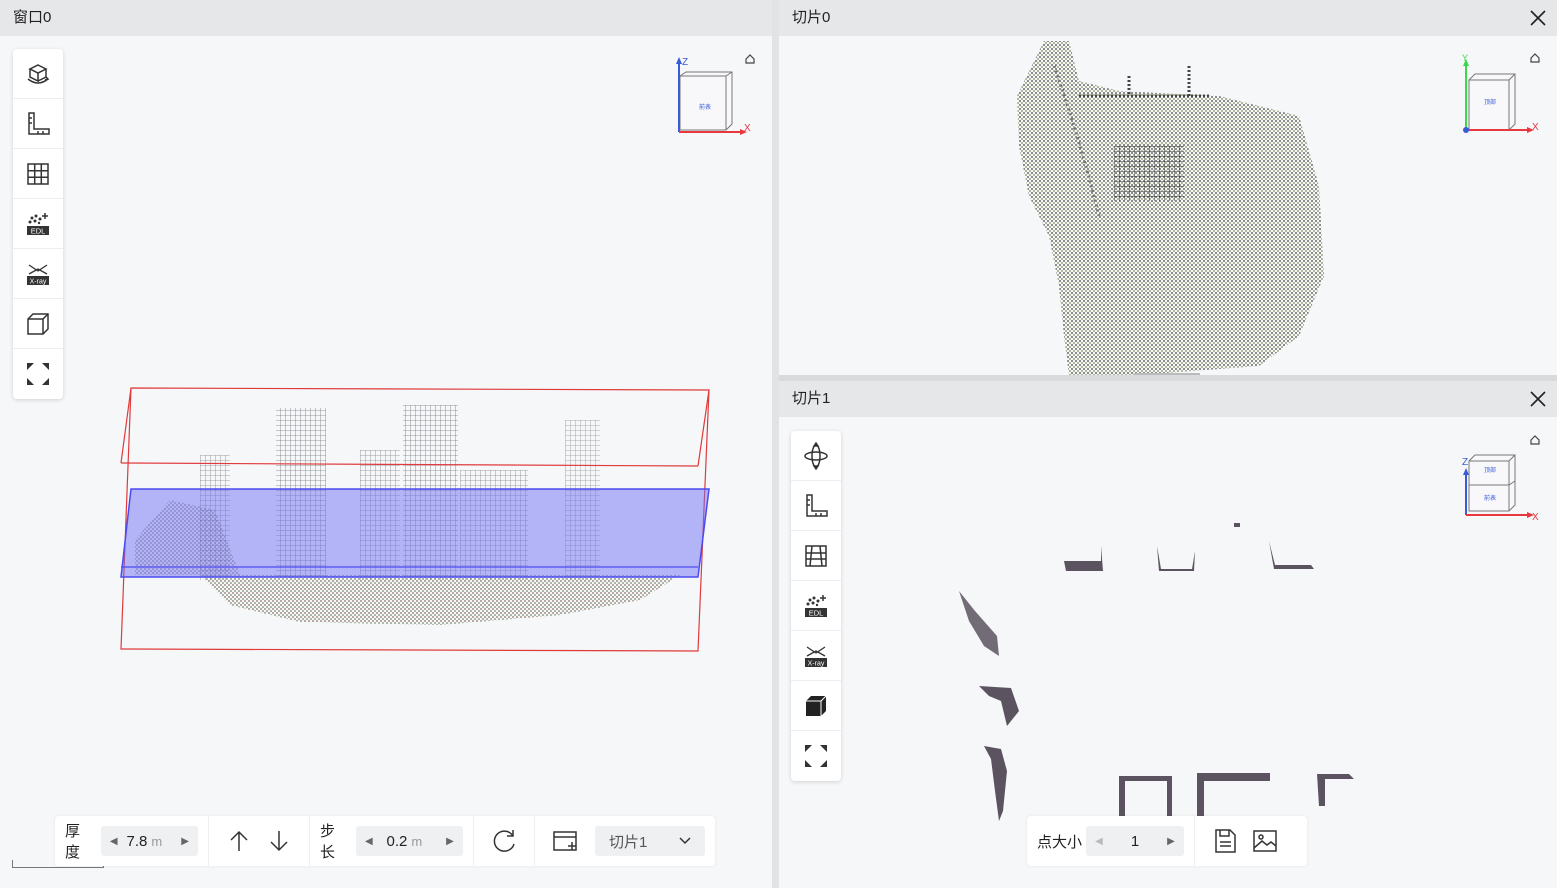 This screenshot has height=888, width=1557. What do you see at coordinates (1099, 841) in the screenshot?
I see `point-size-decrease: ◀` at bounding box center [1099, 841].